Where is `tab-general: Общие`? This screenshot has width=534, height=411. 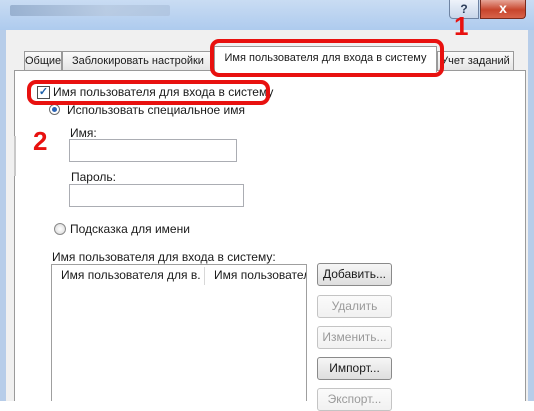 tab-general: Общие is located at coordinates (43, 61).